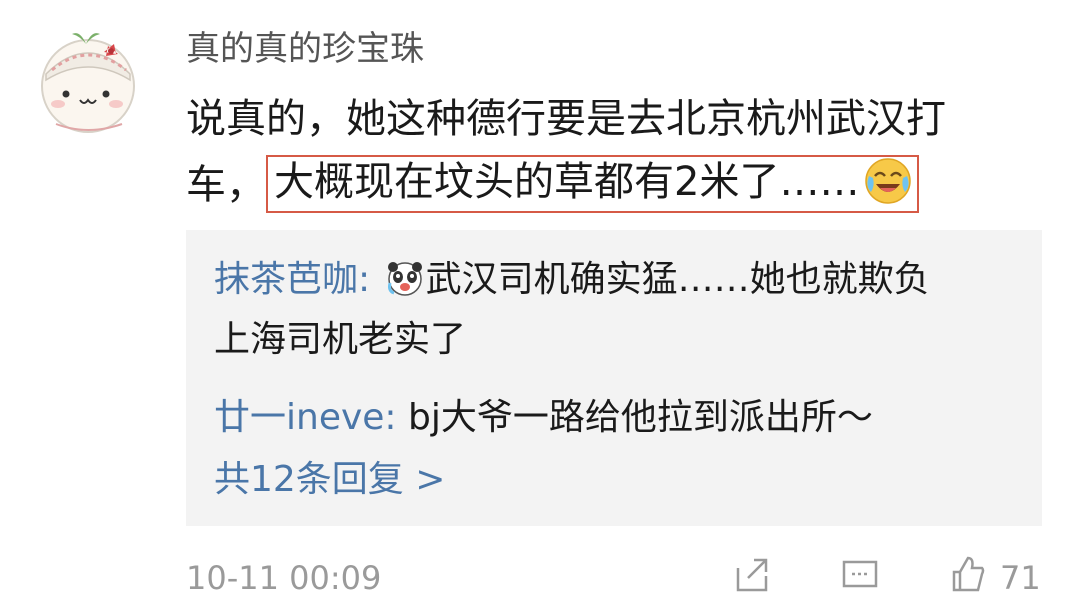 This screenshot has height=608, width=1080. Describe the element at coordinates (860, 574) in the screenshot. I see `comment-icon` at that location.